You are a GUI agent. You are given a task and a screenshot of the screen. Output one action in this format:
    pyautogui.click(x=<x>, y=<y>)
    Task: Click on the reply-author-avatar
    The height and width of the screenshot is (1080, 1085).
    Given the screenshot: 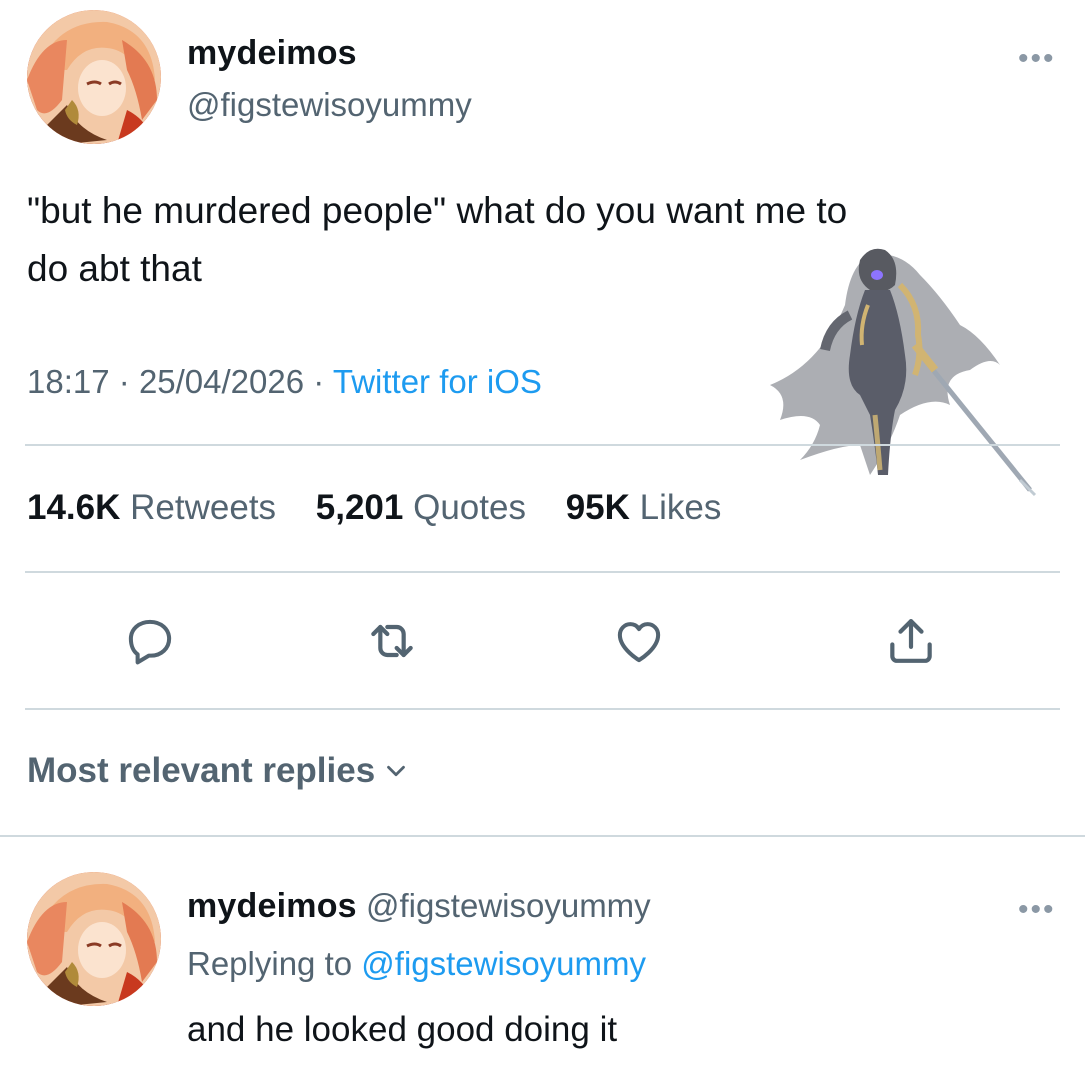 What is the action you would take?
    pyautogui.click(x=94, y=939)
    